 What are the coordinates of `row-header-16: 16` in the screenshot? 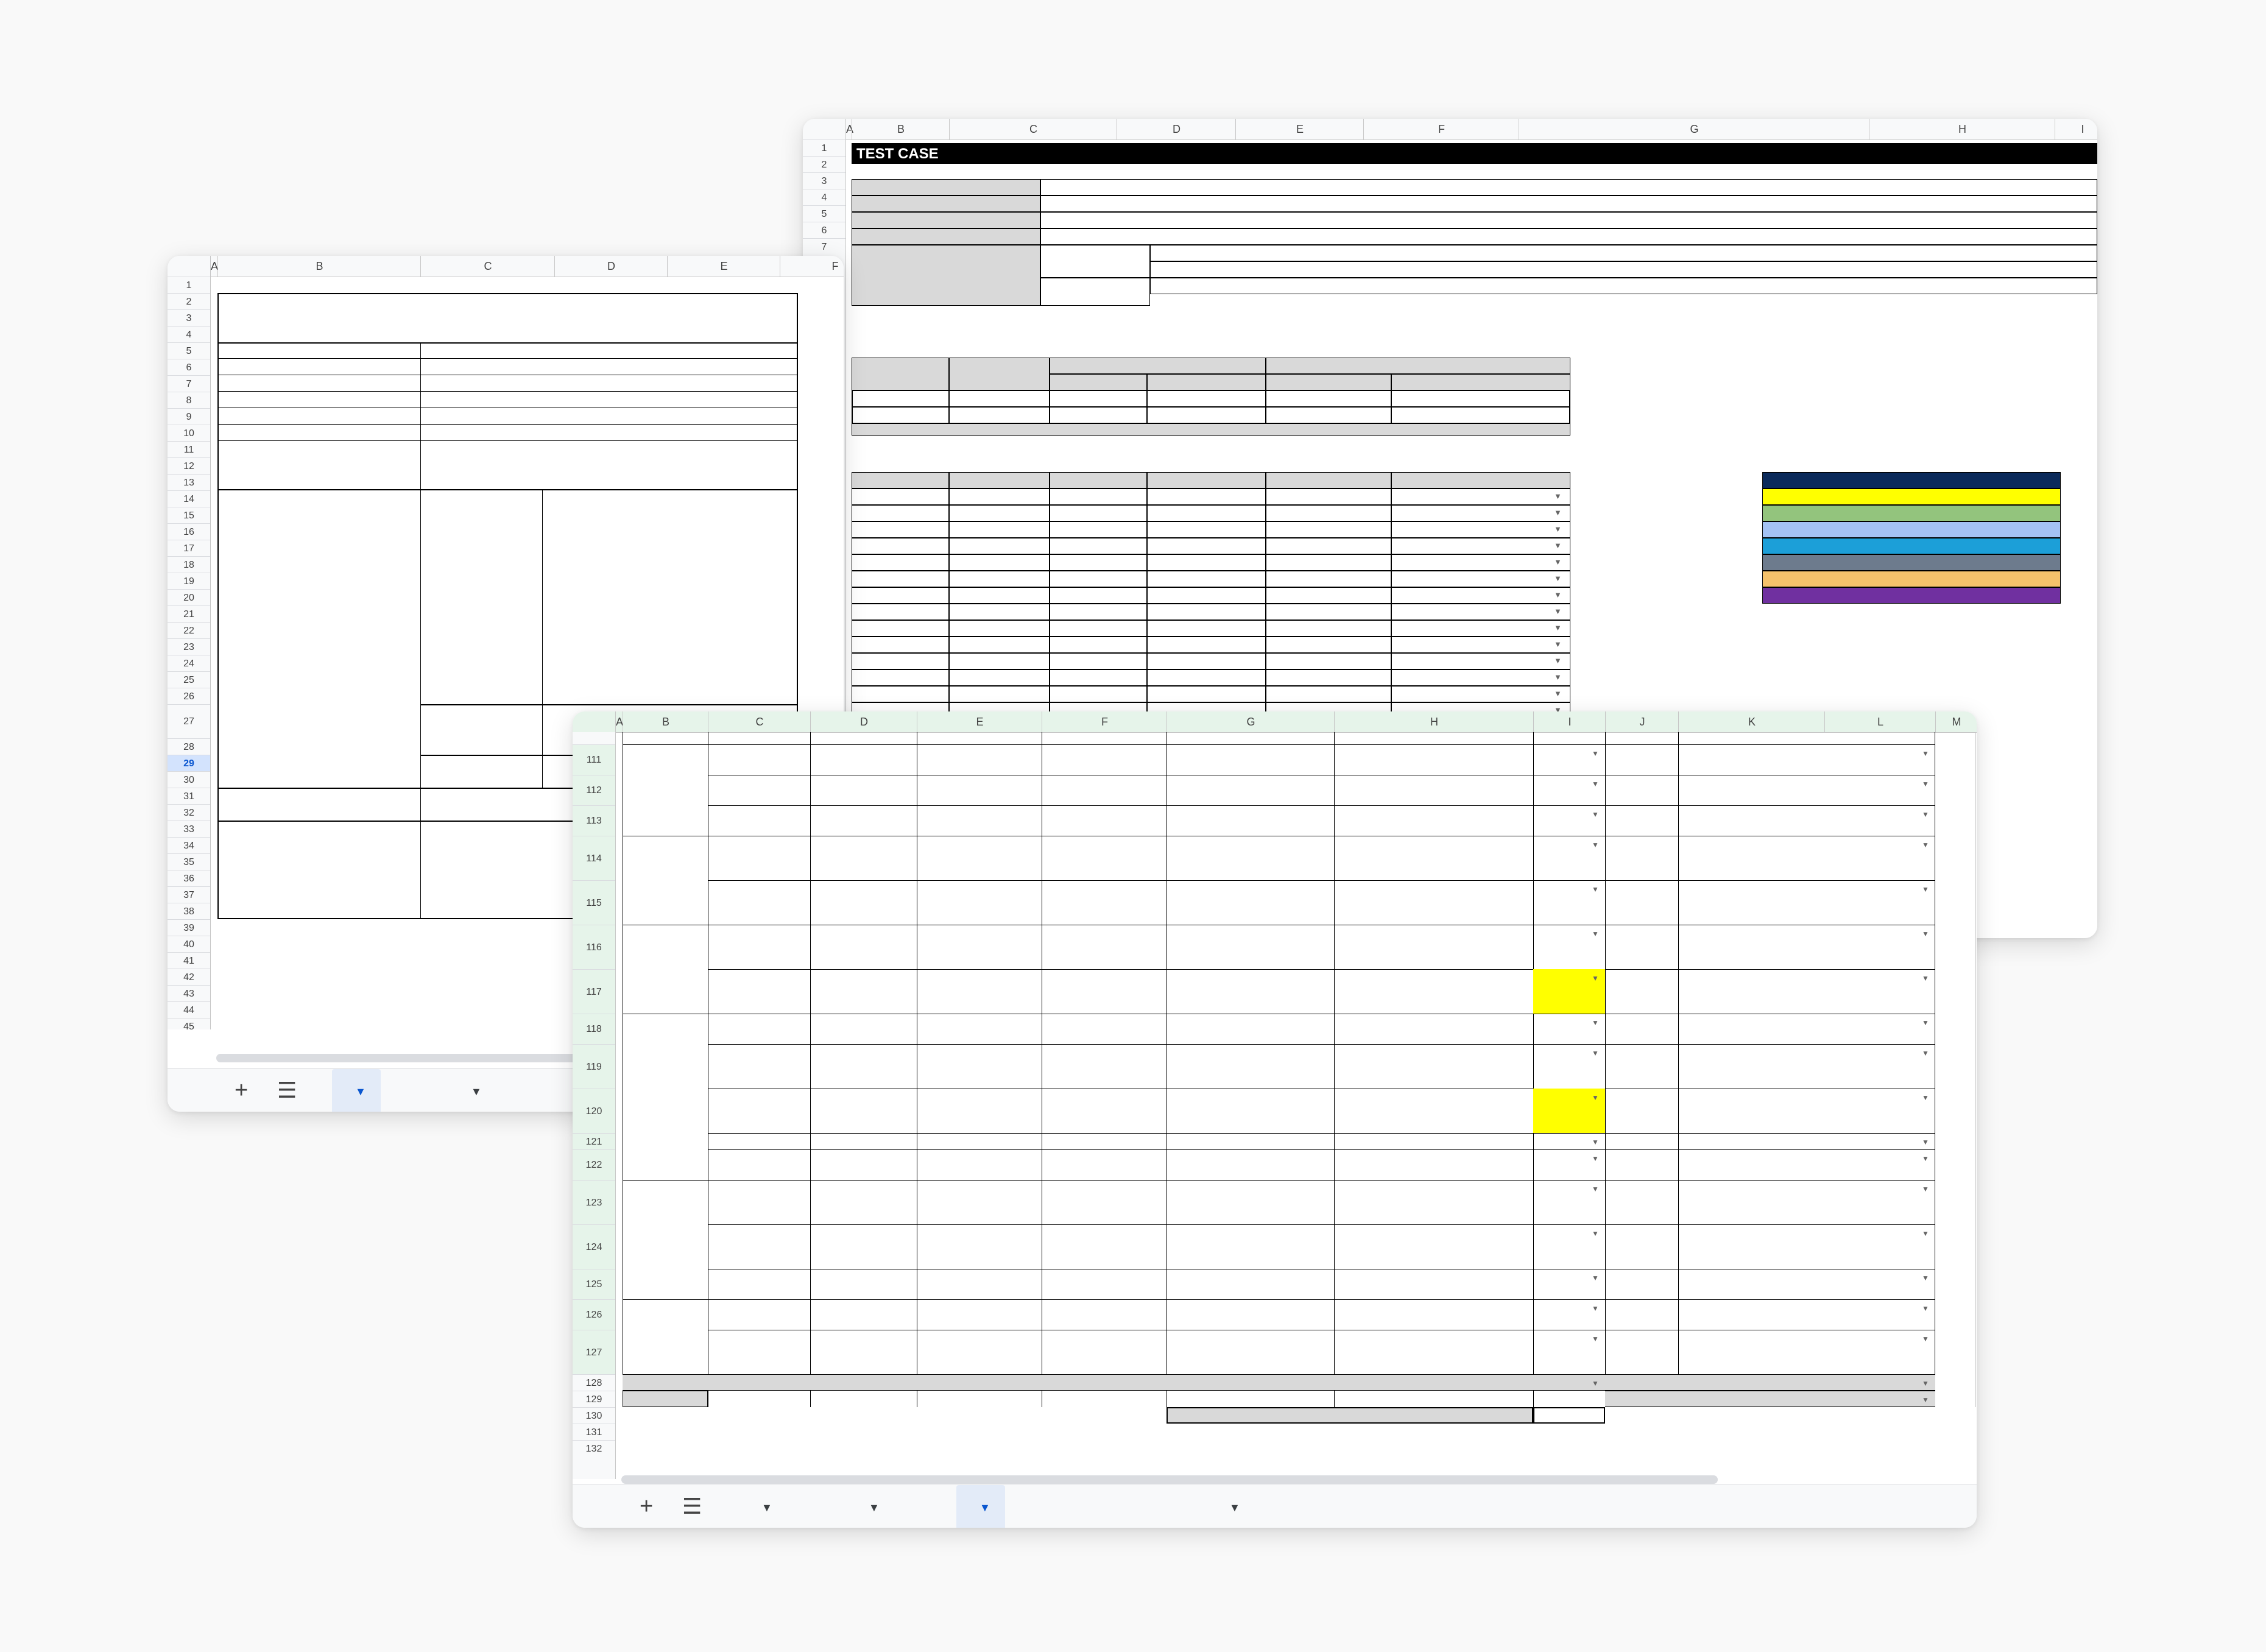 It's located at (189, 531).